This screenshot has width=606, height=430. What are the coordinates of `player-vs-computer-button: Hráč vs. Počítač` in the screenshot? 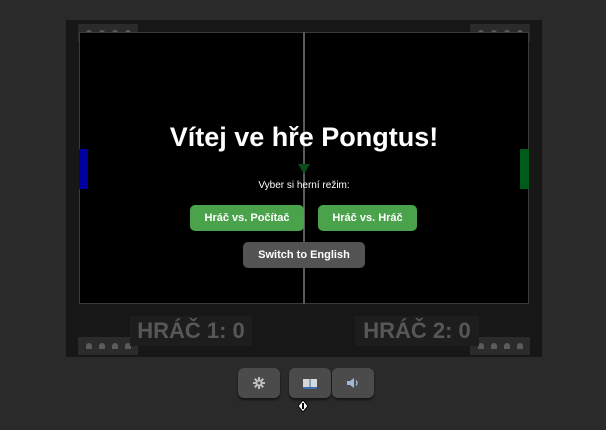 It's located at (247, 218).